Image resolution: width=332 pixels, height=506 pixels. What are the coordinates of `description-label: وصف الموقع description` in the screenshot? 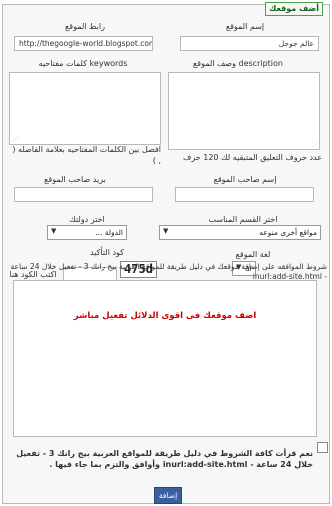 It's located at (237, 63).